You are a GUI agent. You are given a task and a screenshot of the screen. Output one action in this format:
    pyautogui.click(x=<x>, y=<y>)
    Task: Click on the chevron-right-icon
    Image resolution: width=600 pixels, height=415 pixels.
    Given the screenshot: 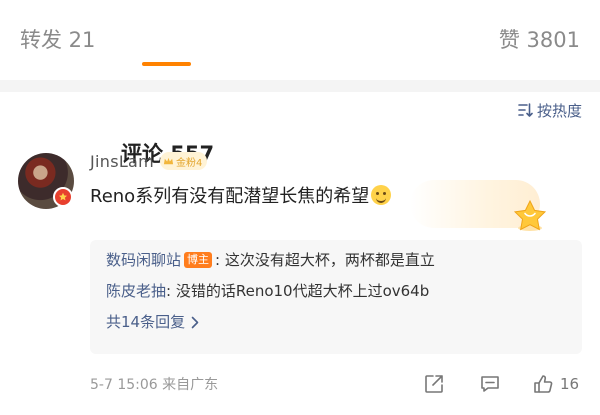 What is the action you would take?
    pyautogui.click(x=195, y=322)
    